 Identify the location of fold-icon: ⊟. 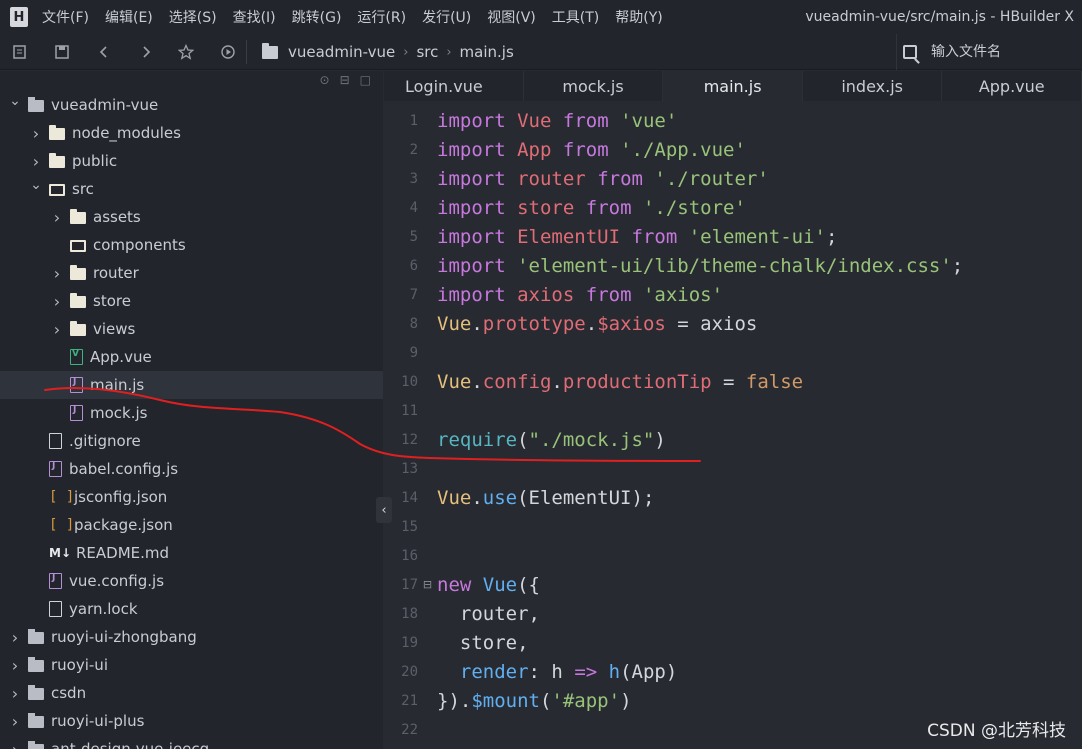
(427, 584).